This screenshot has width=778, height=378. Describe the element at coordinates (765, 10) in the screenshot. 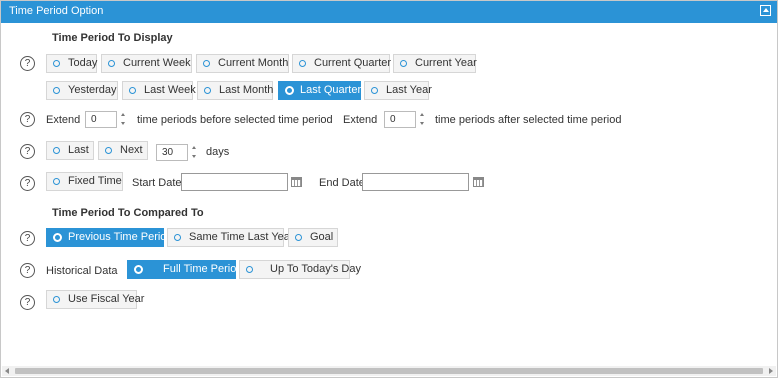

I see `collapse-icon` at that location.